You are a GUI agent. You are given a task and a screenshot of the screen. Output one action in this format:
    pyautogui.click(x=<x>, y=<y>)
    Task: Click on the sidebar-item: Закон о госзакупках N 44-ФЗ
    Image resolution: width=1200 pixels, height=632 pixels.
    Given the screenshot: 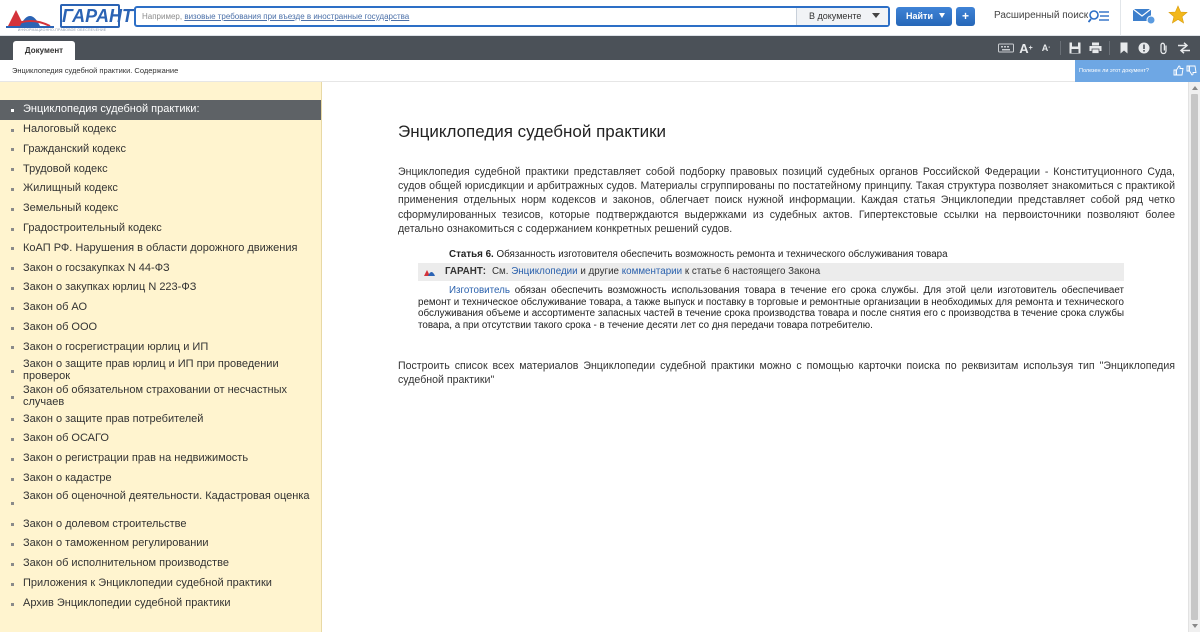 What is the action you would take?
    pyautogui.click(x=160, y=268)
    